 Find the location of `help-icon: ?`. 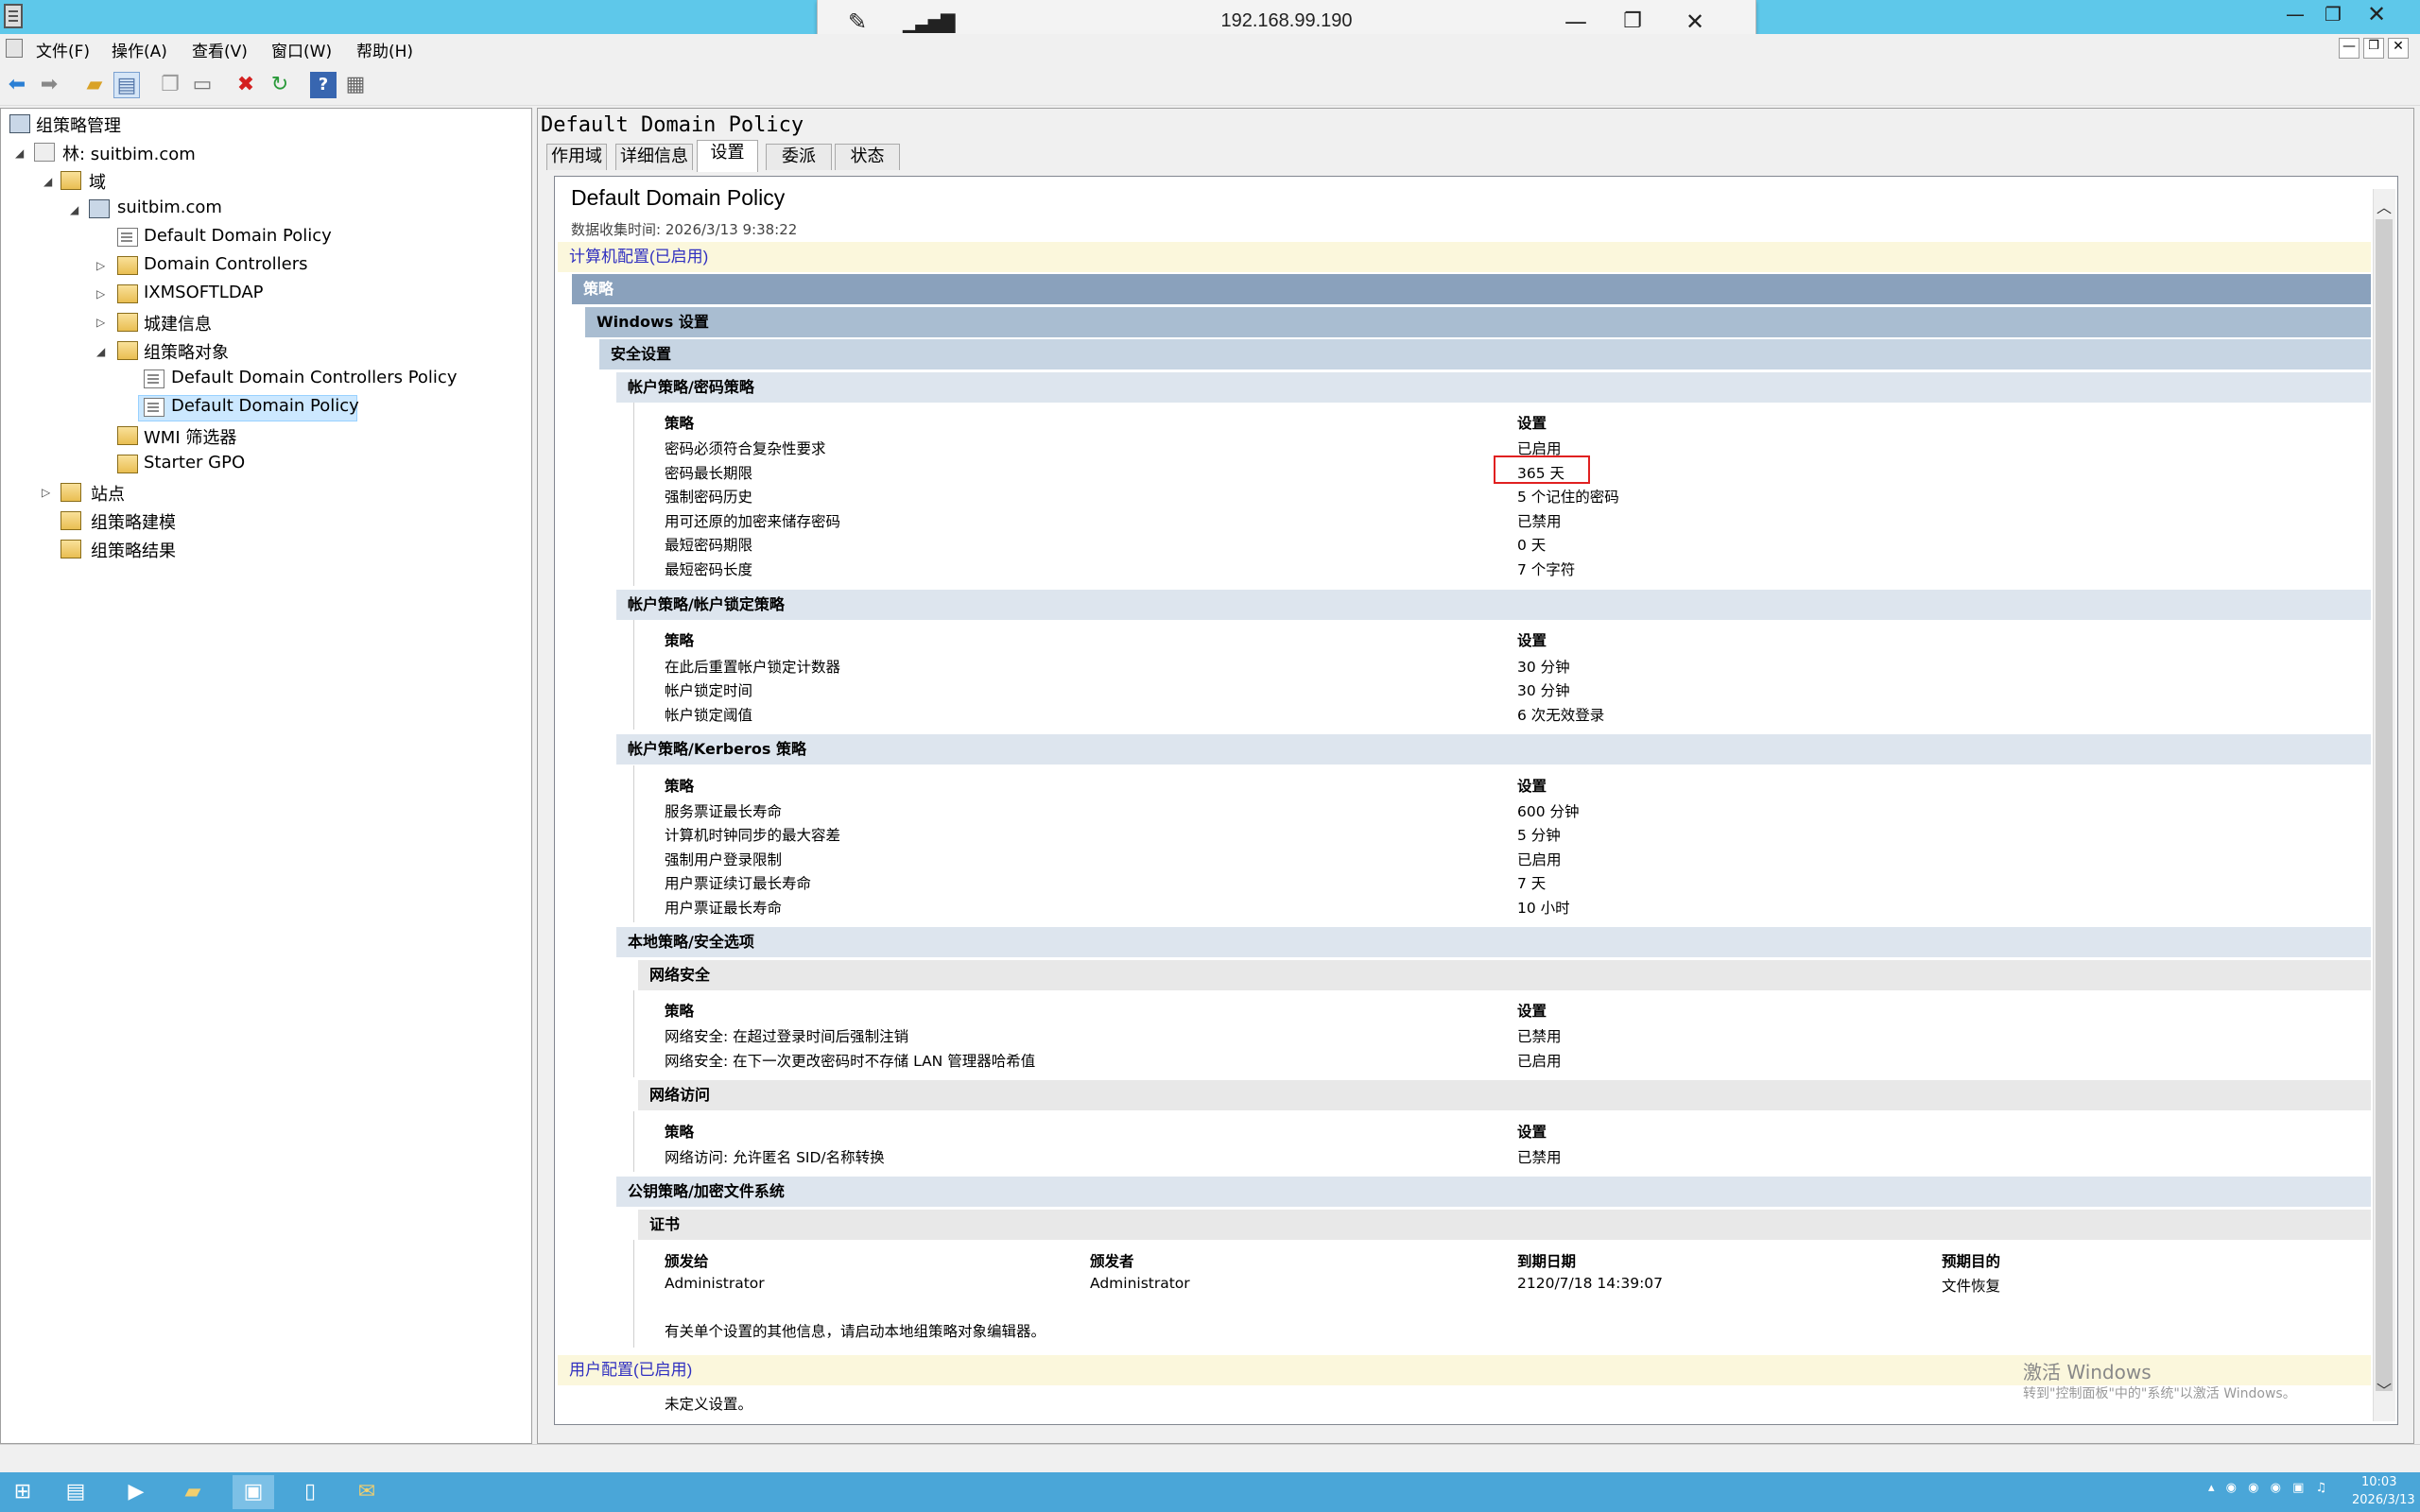

help-icon: ? is located at coordinates (323, 85).